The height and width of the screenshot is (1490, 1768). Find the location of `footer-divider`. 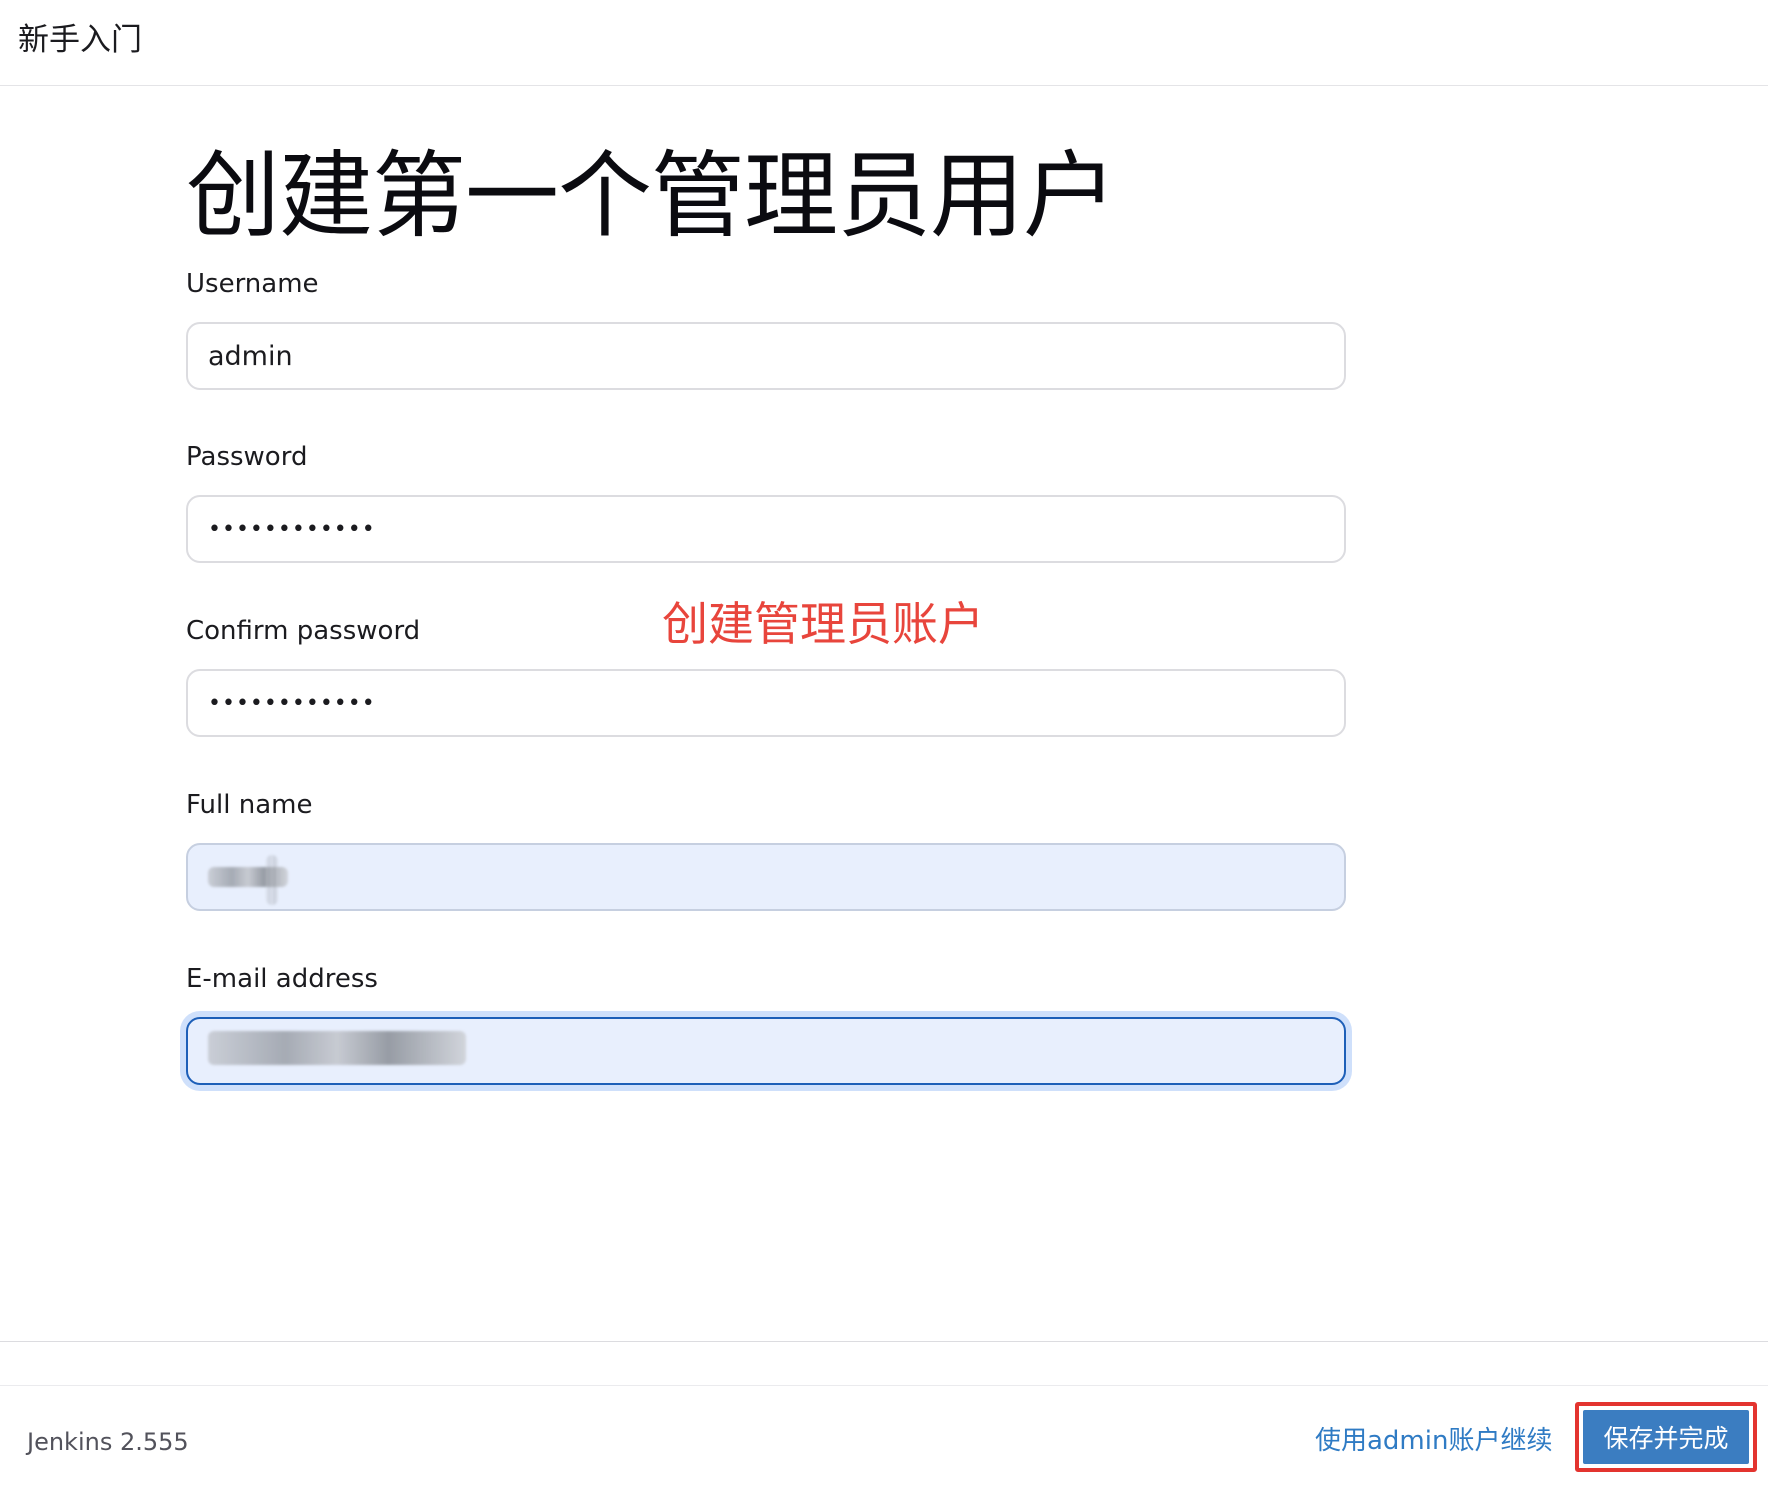

footer-divider is located at coordinates (884, 1341).